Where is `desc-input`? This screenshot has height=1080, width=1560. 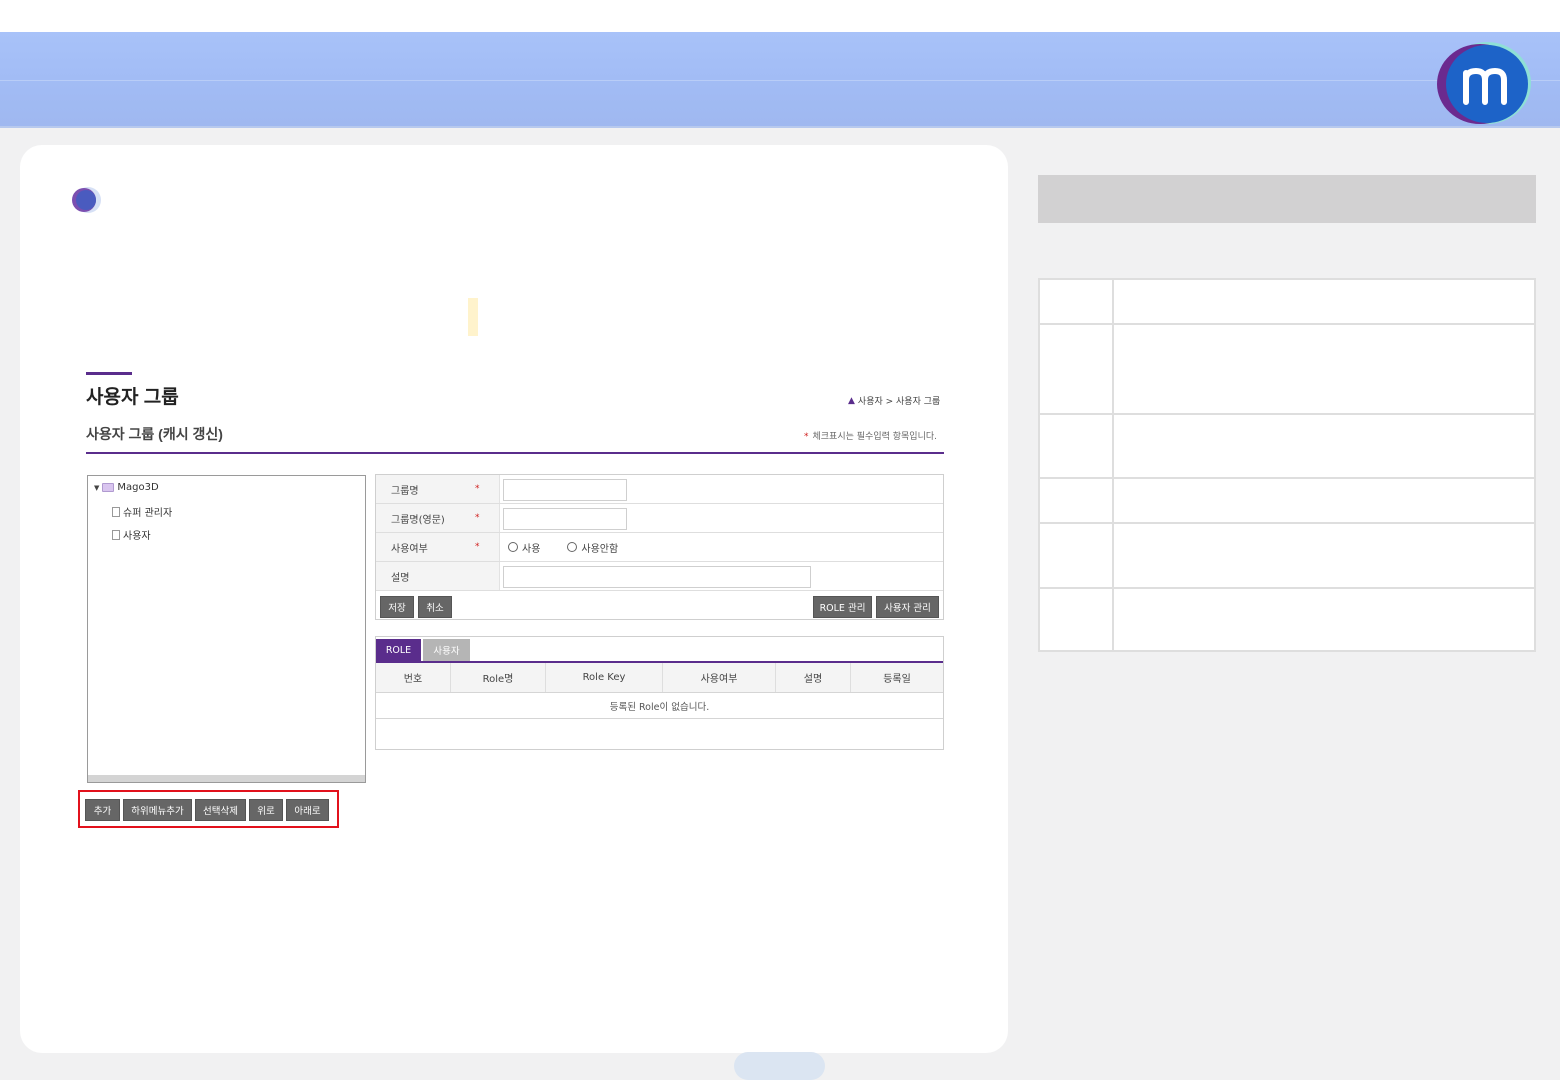 desc-input is located at coordinates (657, 577).